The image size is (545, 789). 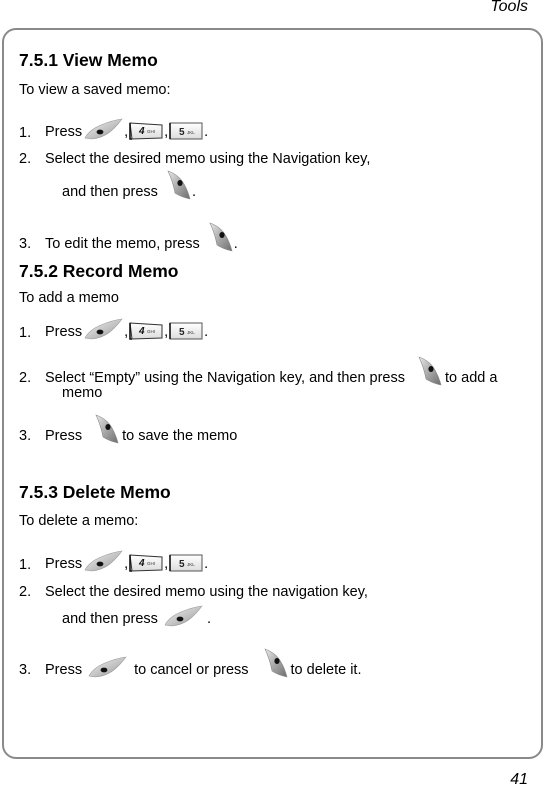 What do you see at coordinates (79, 521) in the screenshot?
I see `section-intro: To delete a memo:` at bounding box center [79, 521].